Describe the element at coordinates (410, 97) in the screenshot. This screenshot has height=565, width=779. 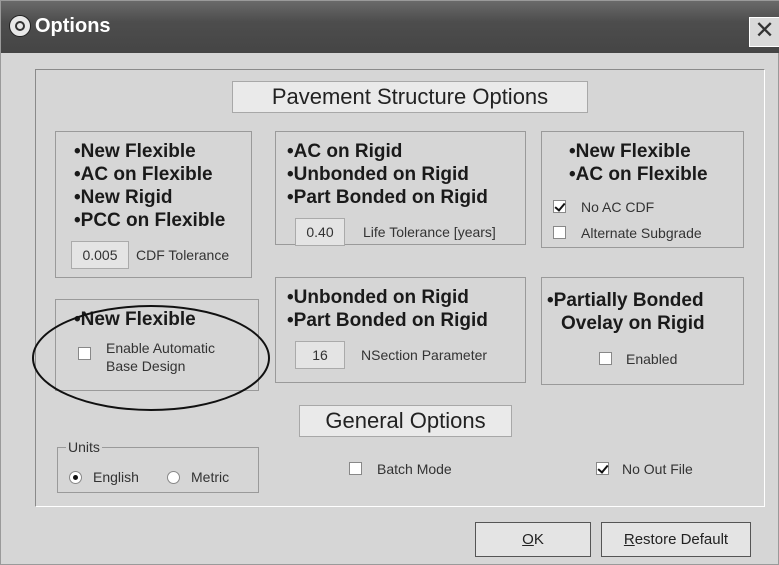
I see `pavement-structure-heading: Pavement Structure Options` at that location.